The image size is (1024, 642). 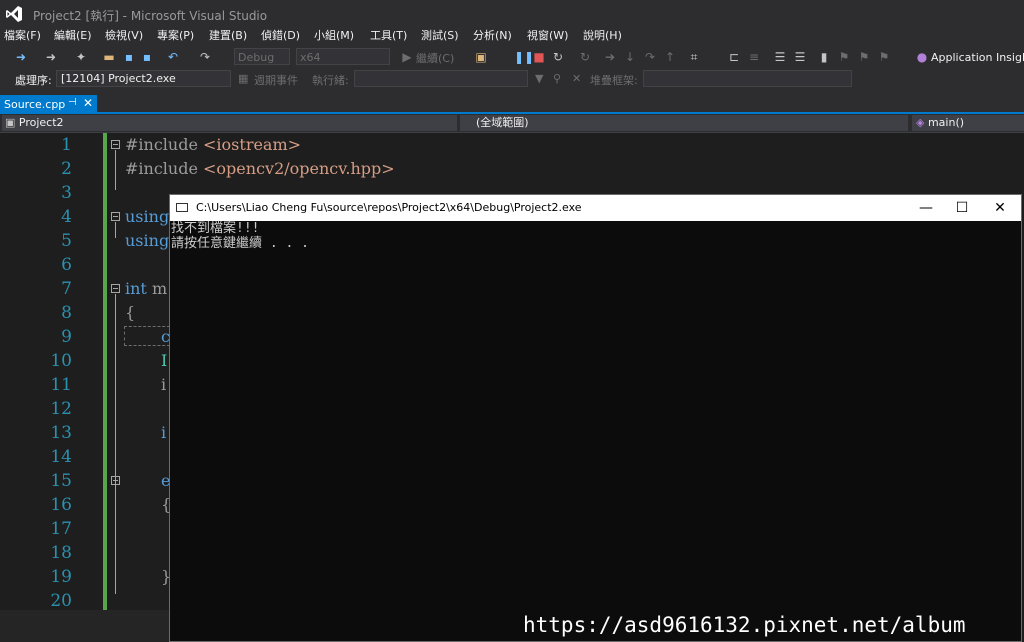 I want to click on platform-select: x64, so click(x=343, y=56).